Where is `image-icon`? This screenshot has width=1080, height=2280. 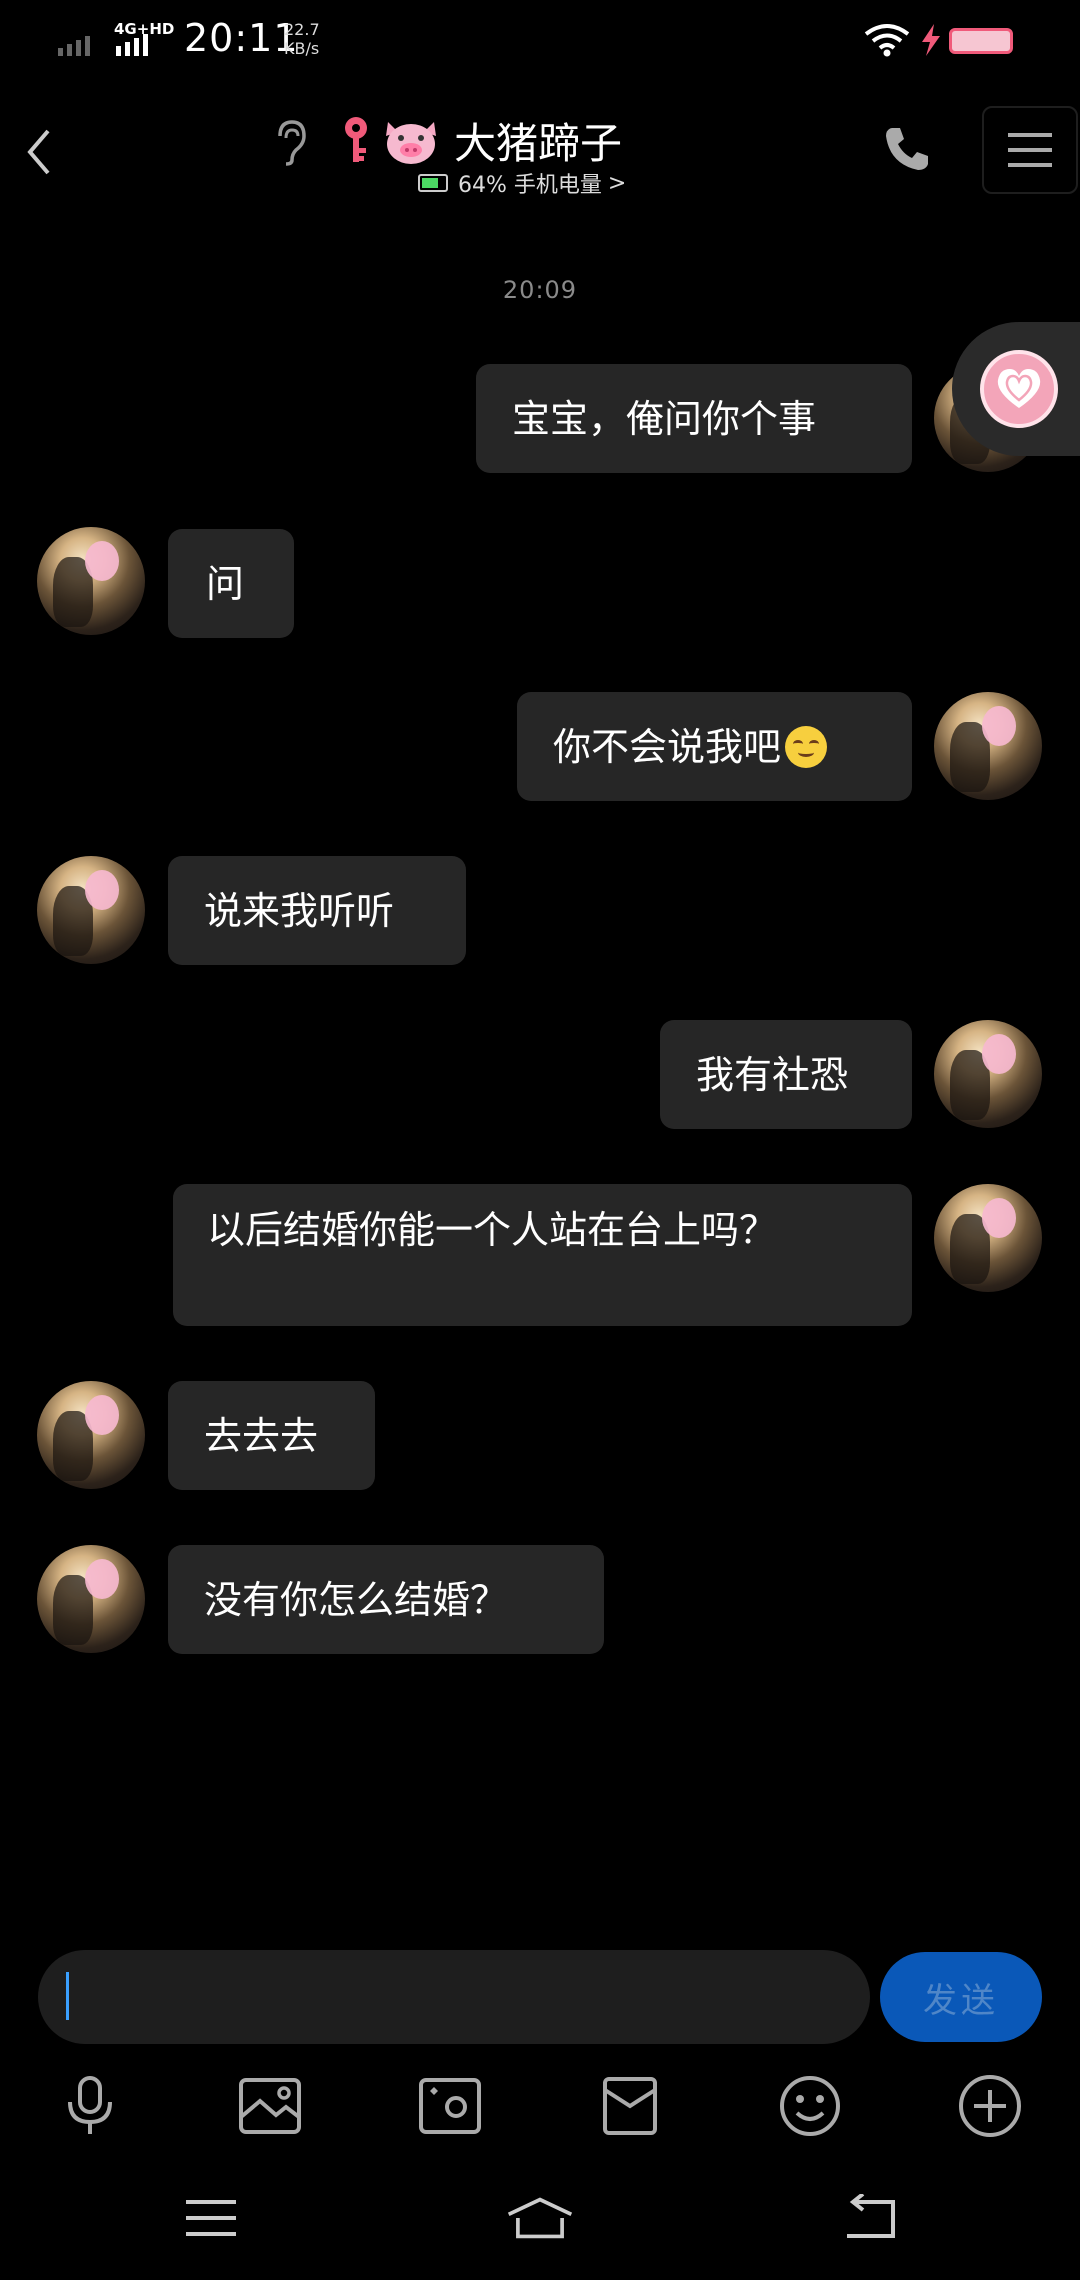
image-icon is located at coordinates (270, 2106).